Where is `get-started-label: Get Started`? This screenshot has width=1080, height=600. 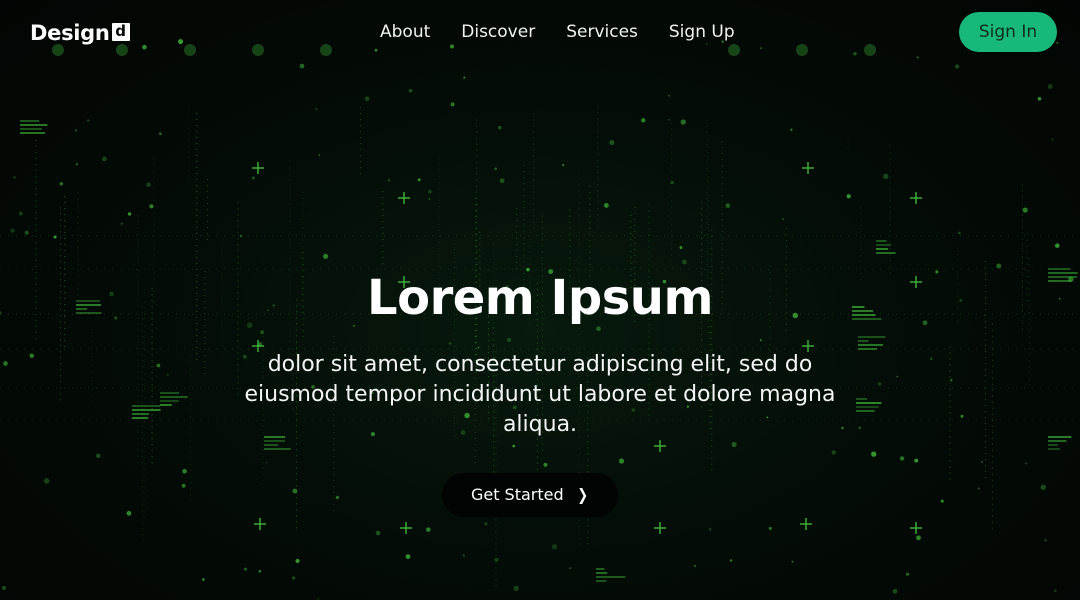 get-started-label: Get Started is located at coordinates (517, 494).